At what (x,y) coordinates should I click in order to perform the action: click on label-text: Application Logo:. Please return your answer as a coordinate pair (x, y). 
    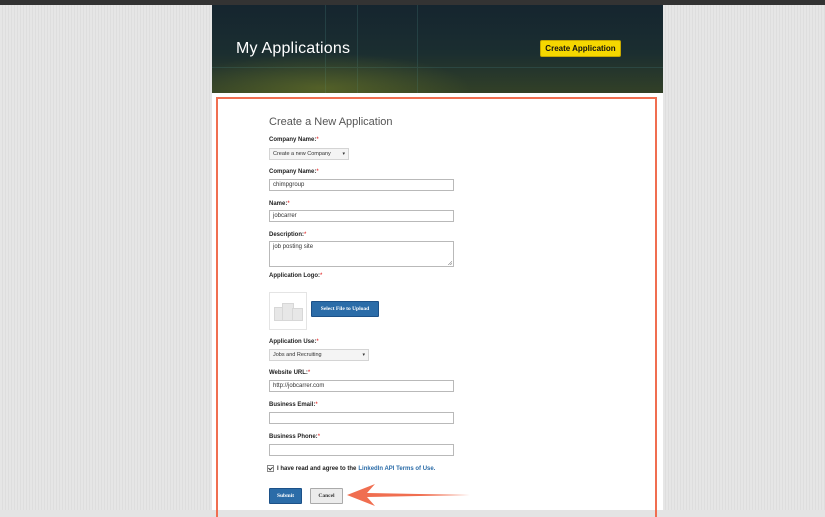
    Looking at the image, I should click on (294, 276).